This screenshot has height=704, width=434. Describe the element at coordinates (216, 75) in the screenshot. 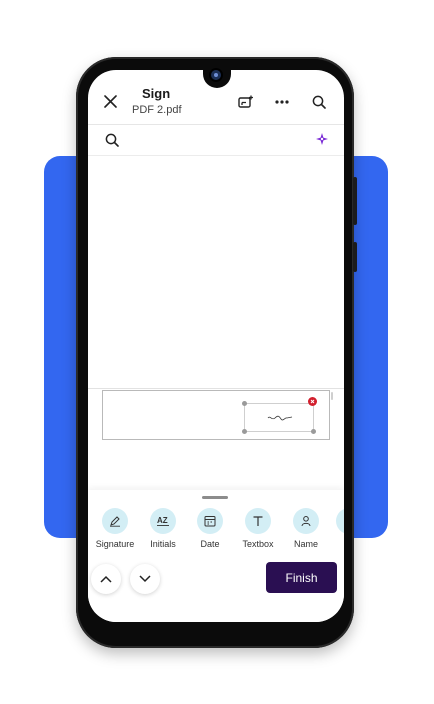

I see `camera-icon` at that location.